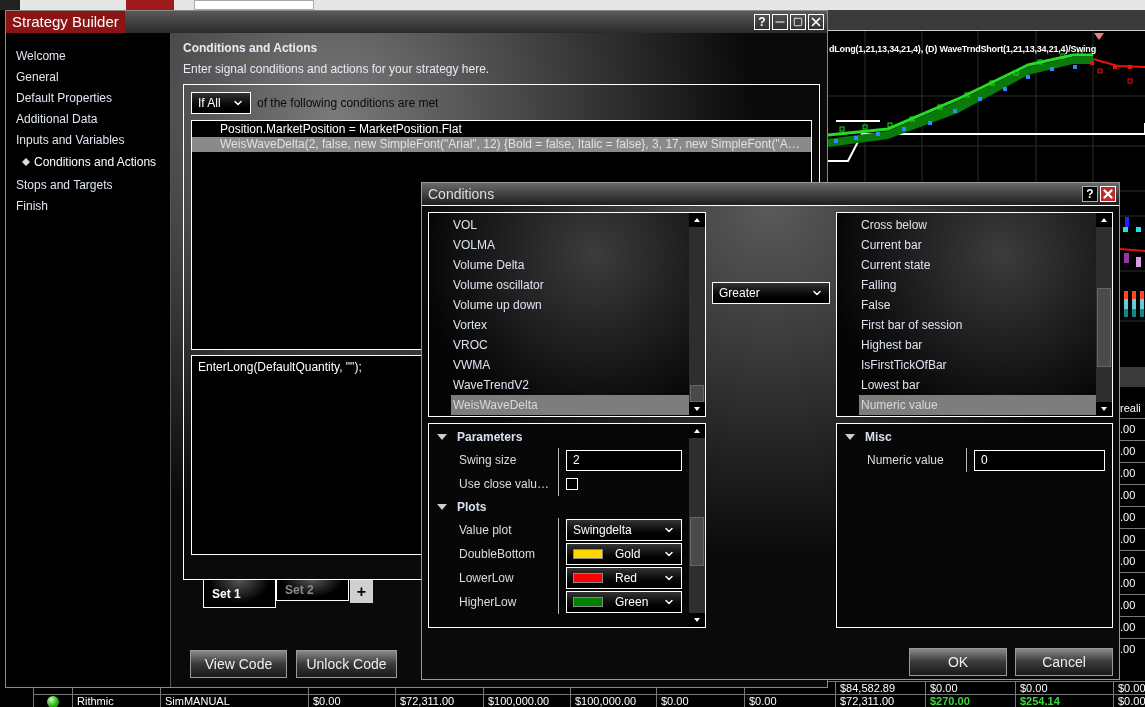  Describe the element at coordinates (65, 22) in the screenshot. I see `window-title: Strategy Builder` at that location.